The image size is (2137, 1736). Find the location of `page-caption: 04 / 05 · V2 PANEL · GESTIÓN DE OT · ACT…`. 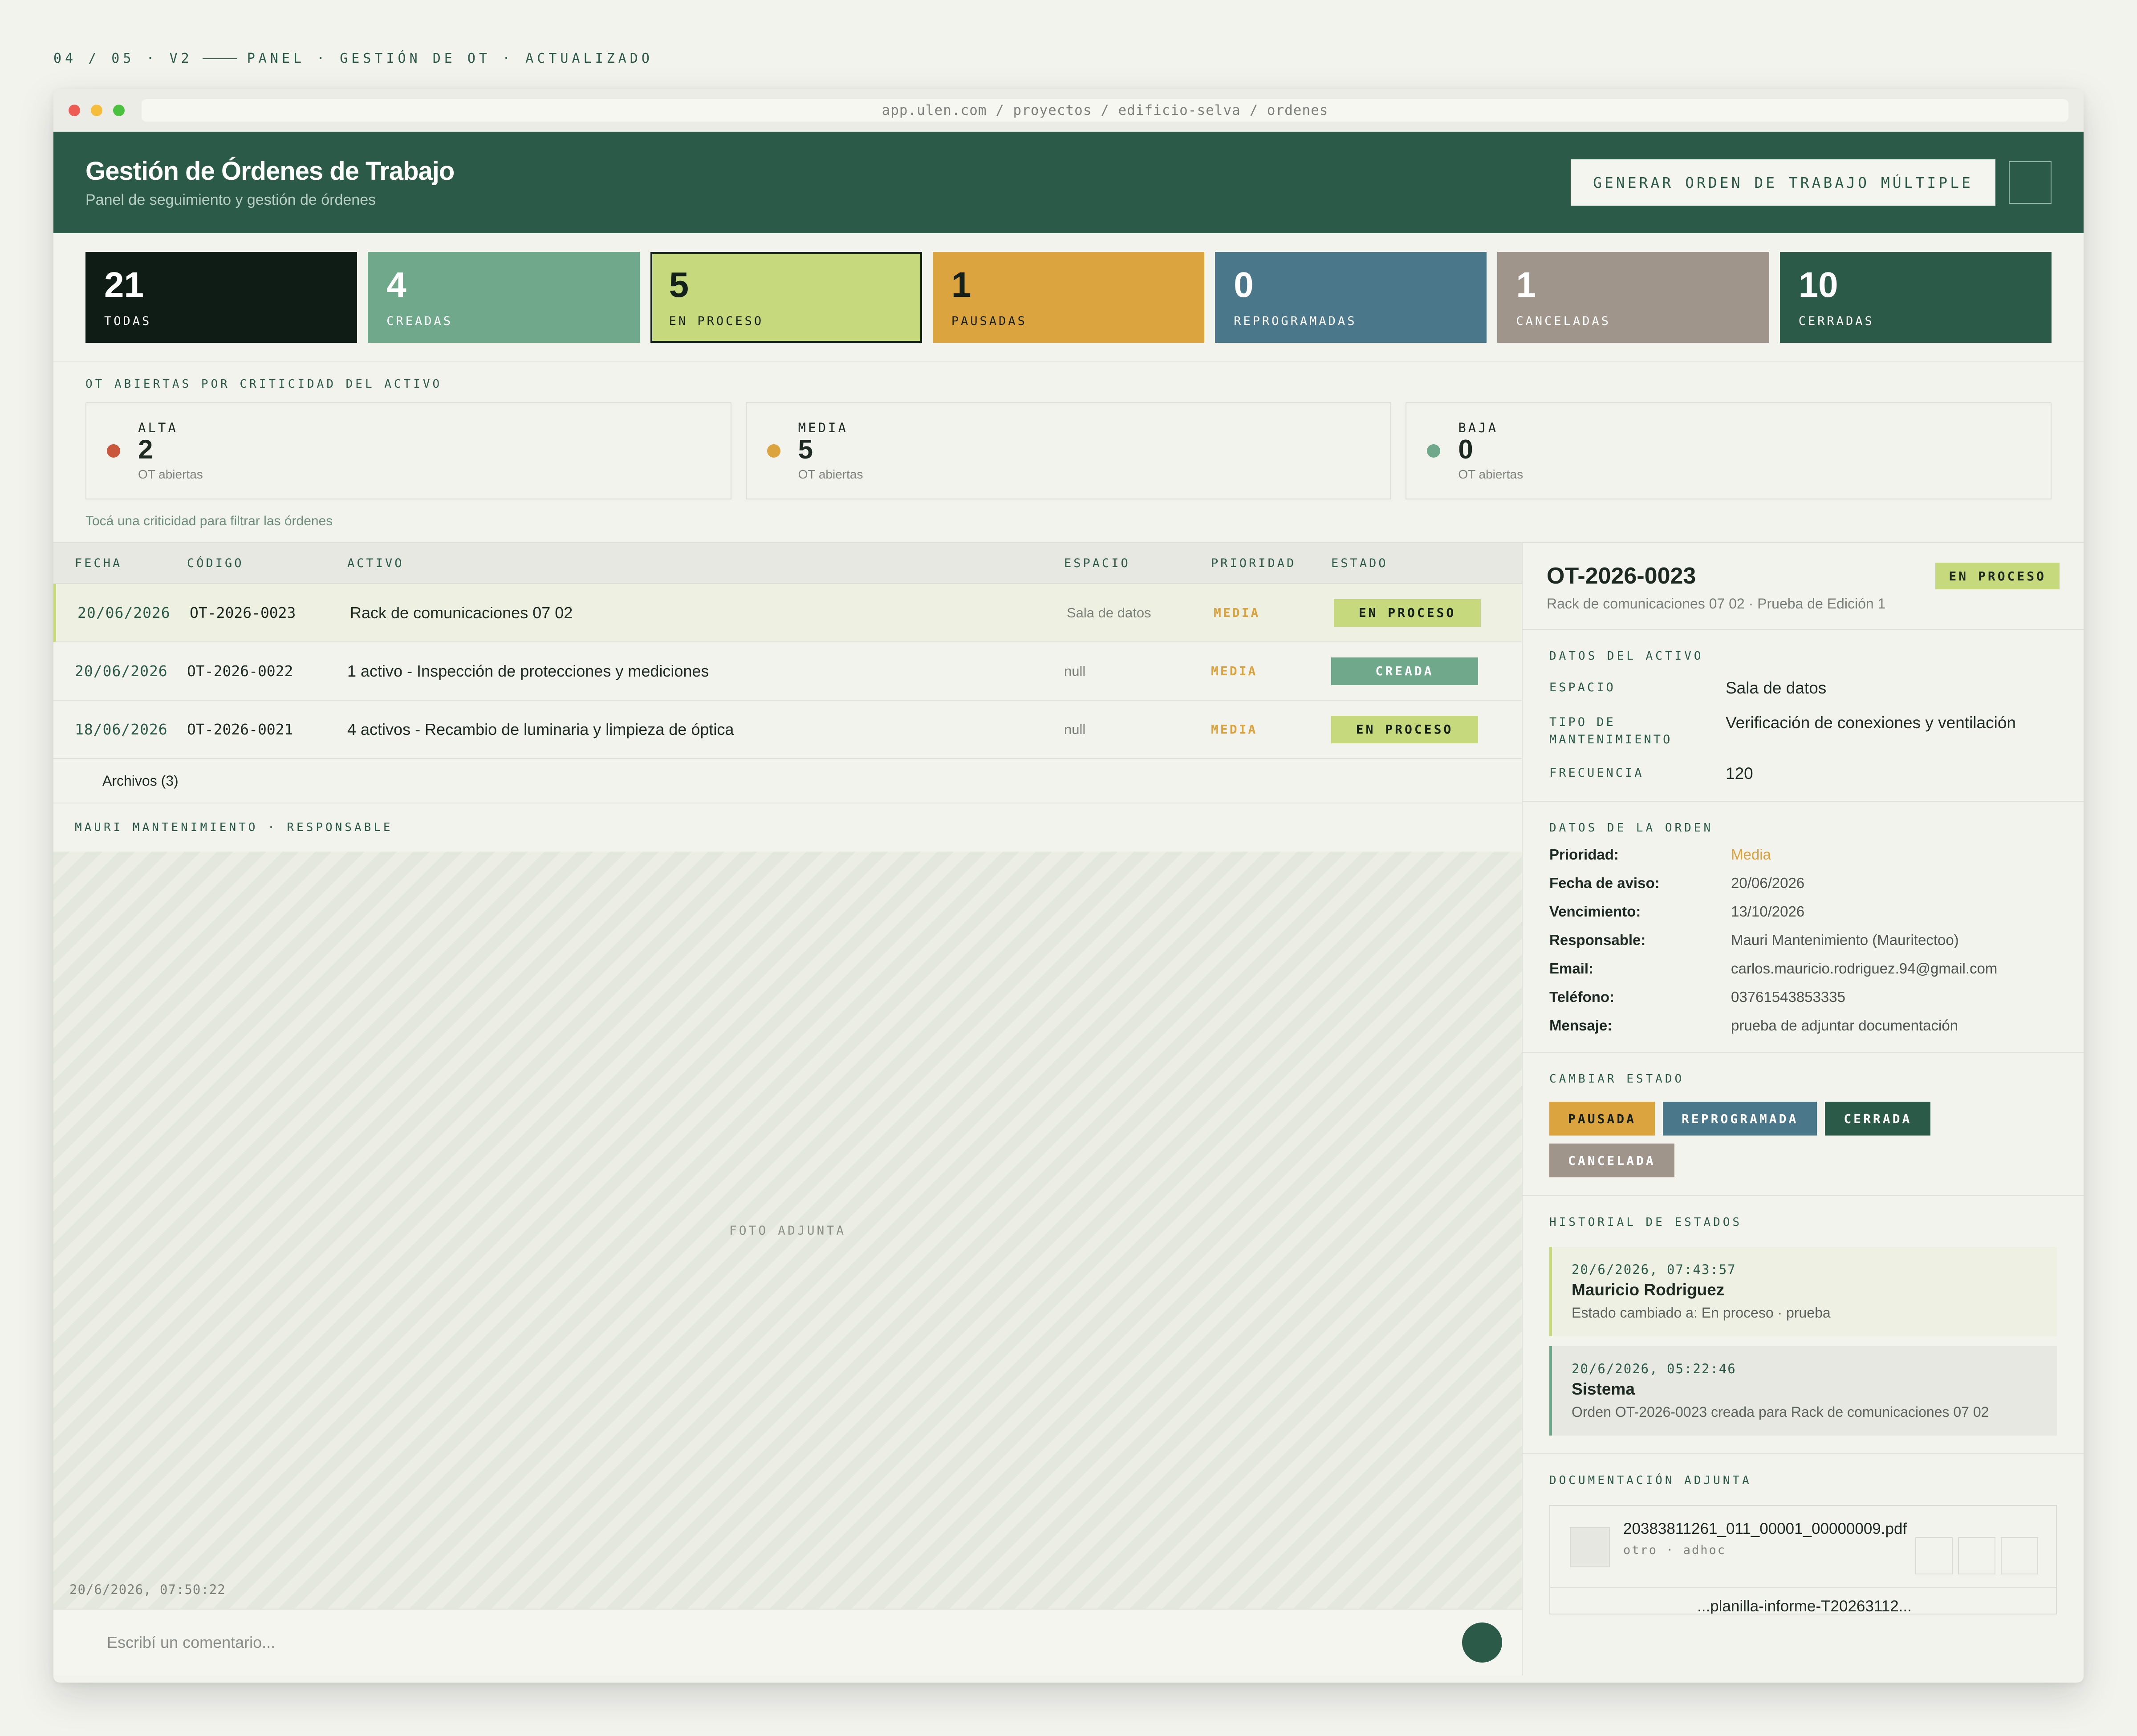

page-caption: 04 / 05 · V2 PANEL · GESTIÓN DE OT · ACT… is located at coordinates (353, 58).